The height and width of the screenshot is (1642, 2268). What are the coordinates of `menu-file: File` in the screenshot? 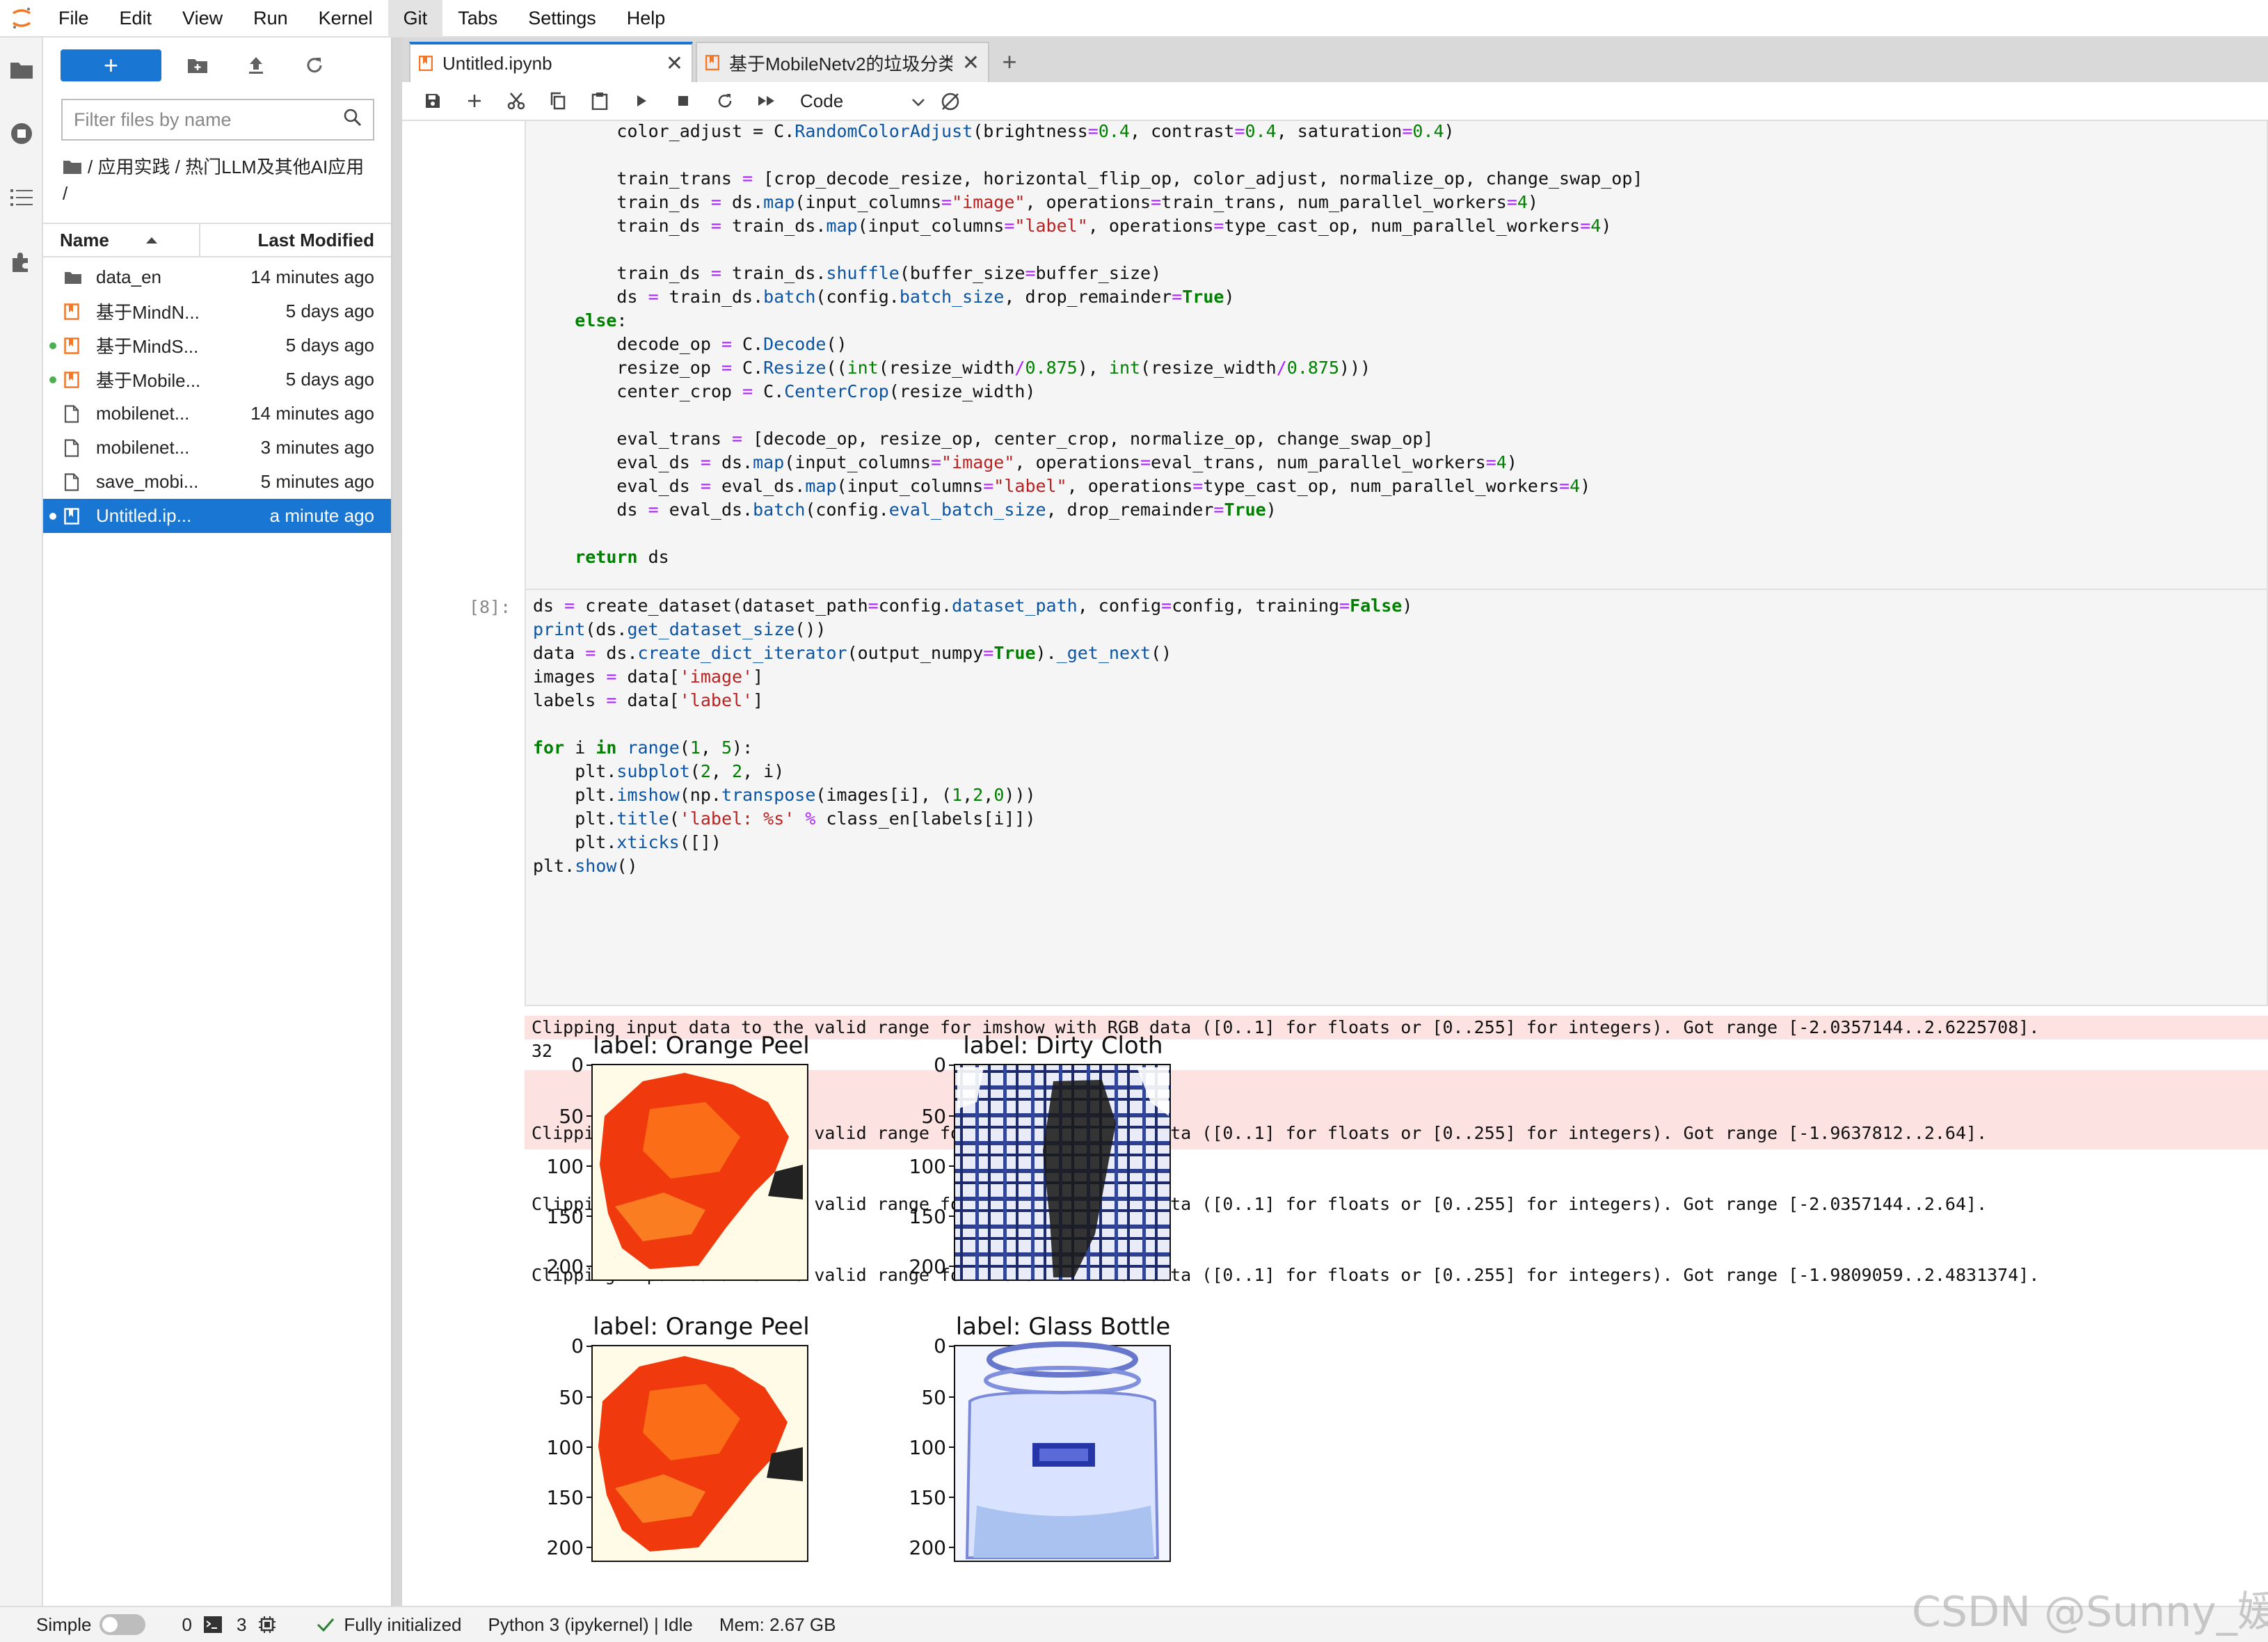 It's located at (73, 18).